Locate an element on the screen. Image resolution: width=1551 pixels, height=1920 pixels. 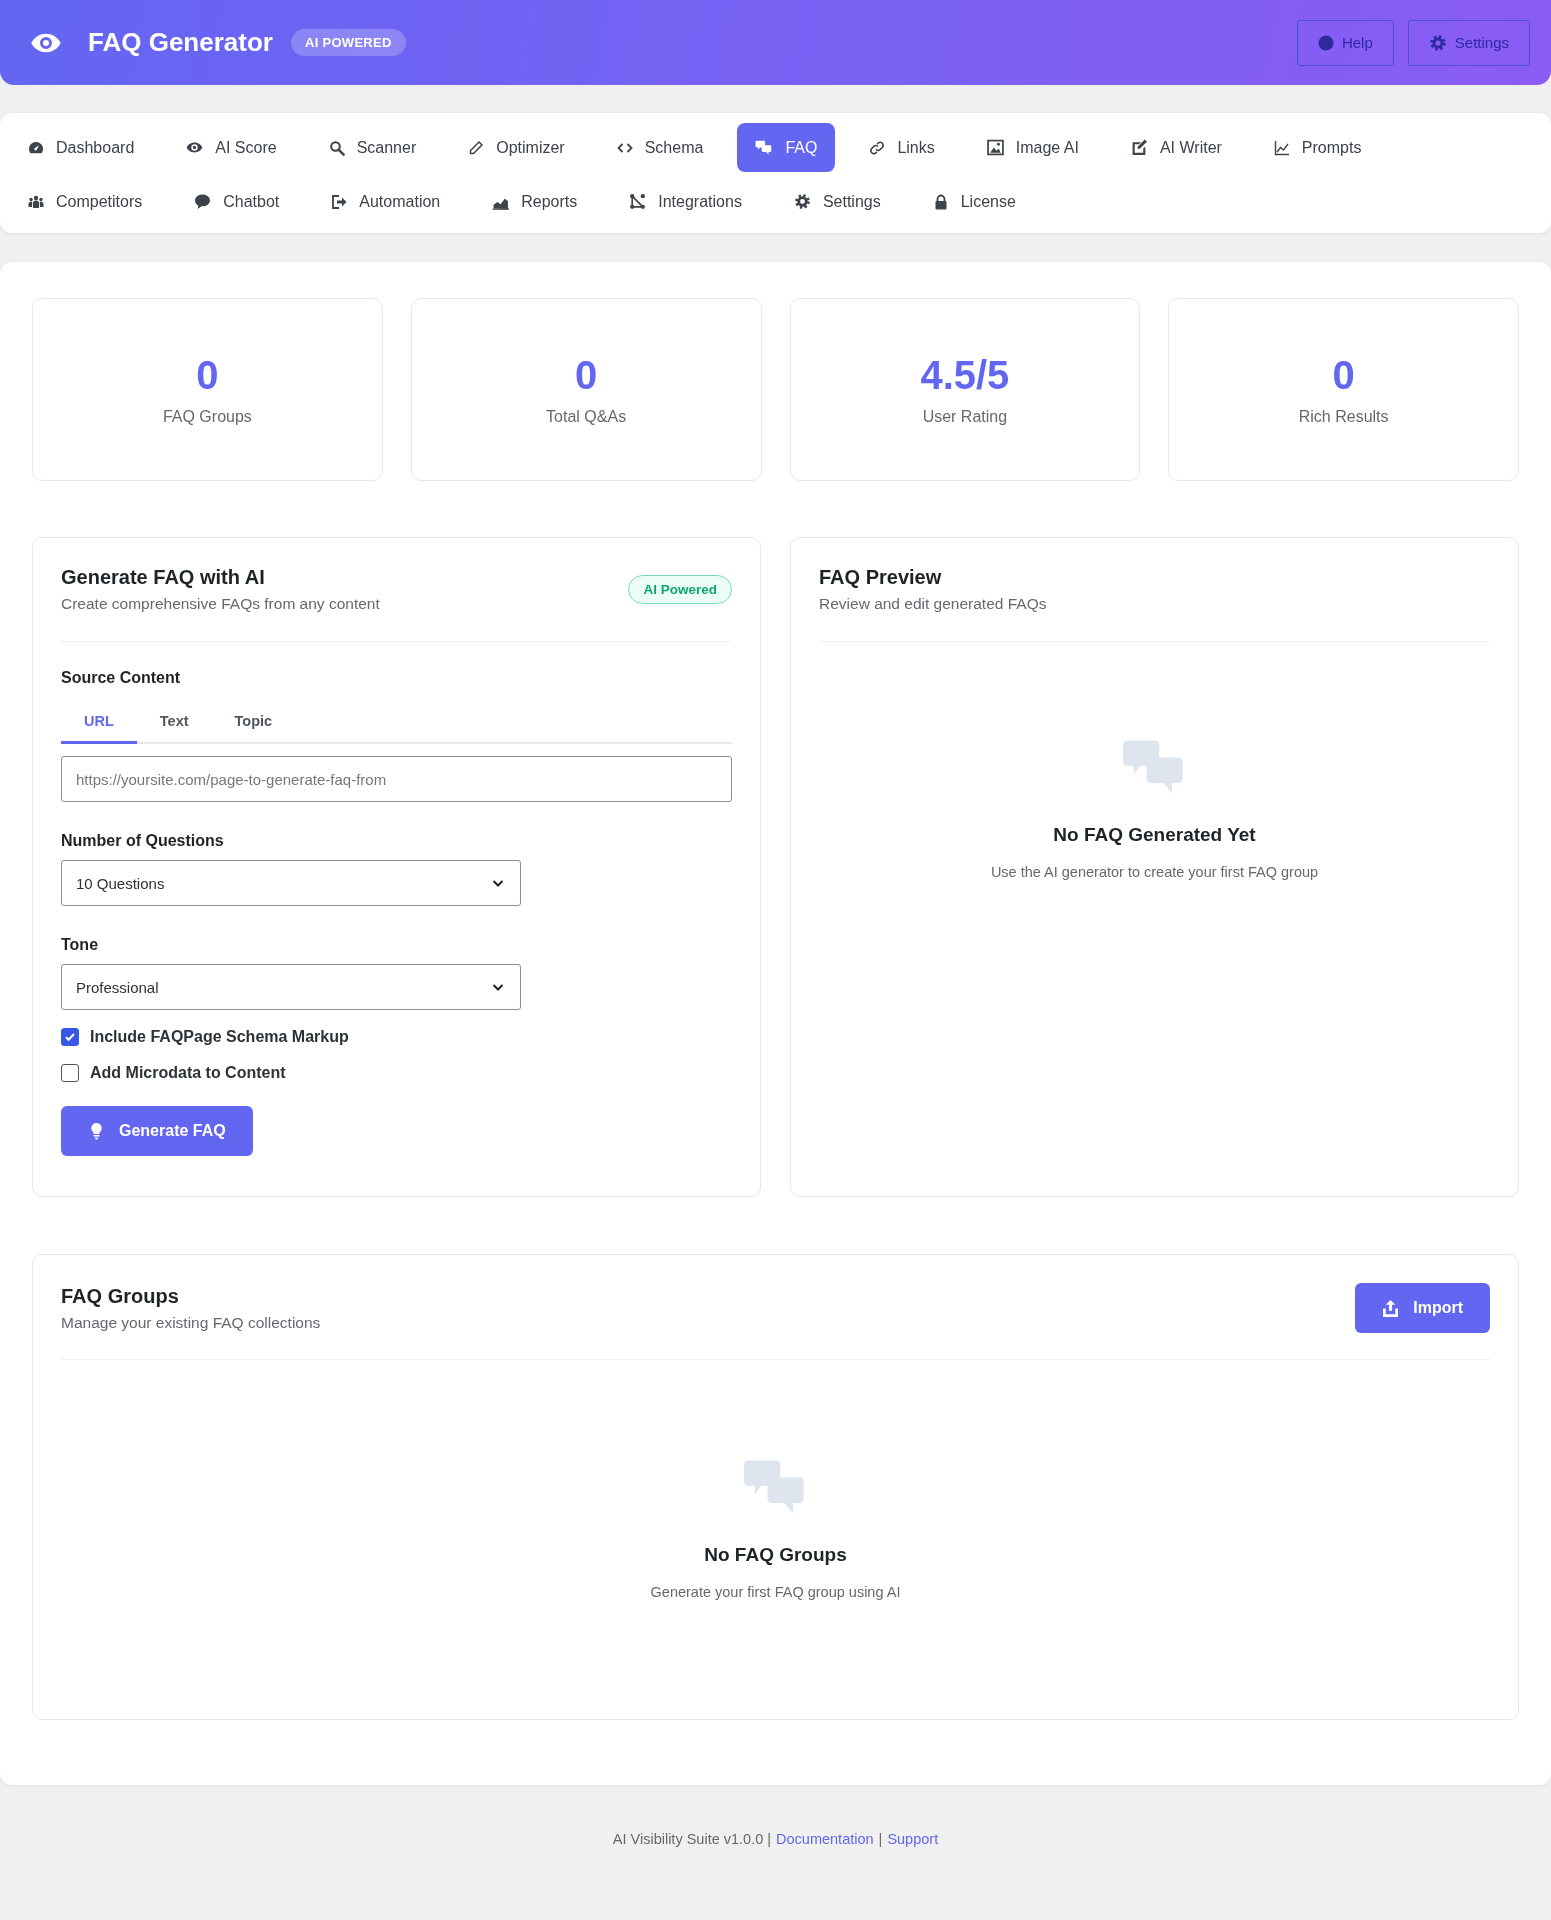
stat-label: FAQ Groups is located at coordinates (207, 417).